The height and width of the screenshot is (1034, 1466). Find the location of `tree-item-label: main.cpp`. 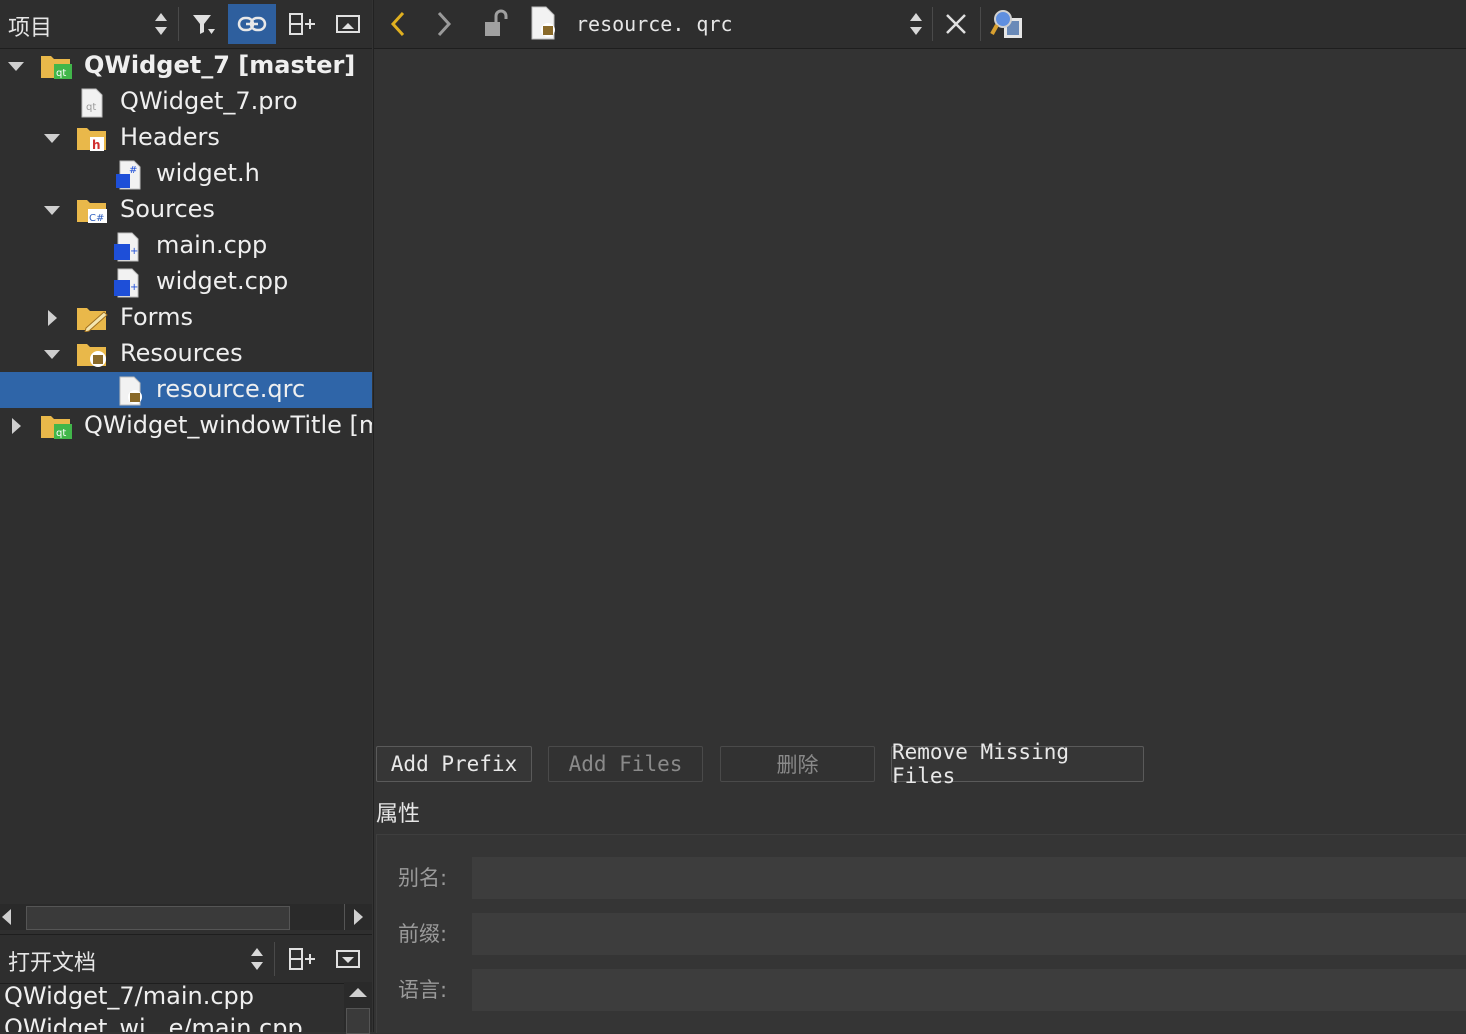

tree-item-label: main.cpp is located at coordinates (212, 245).